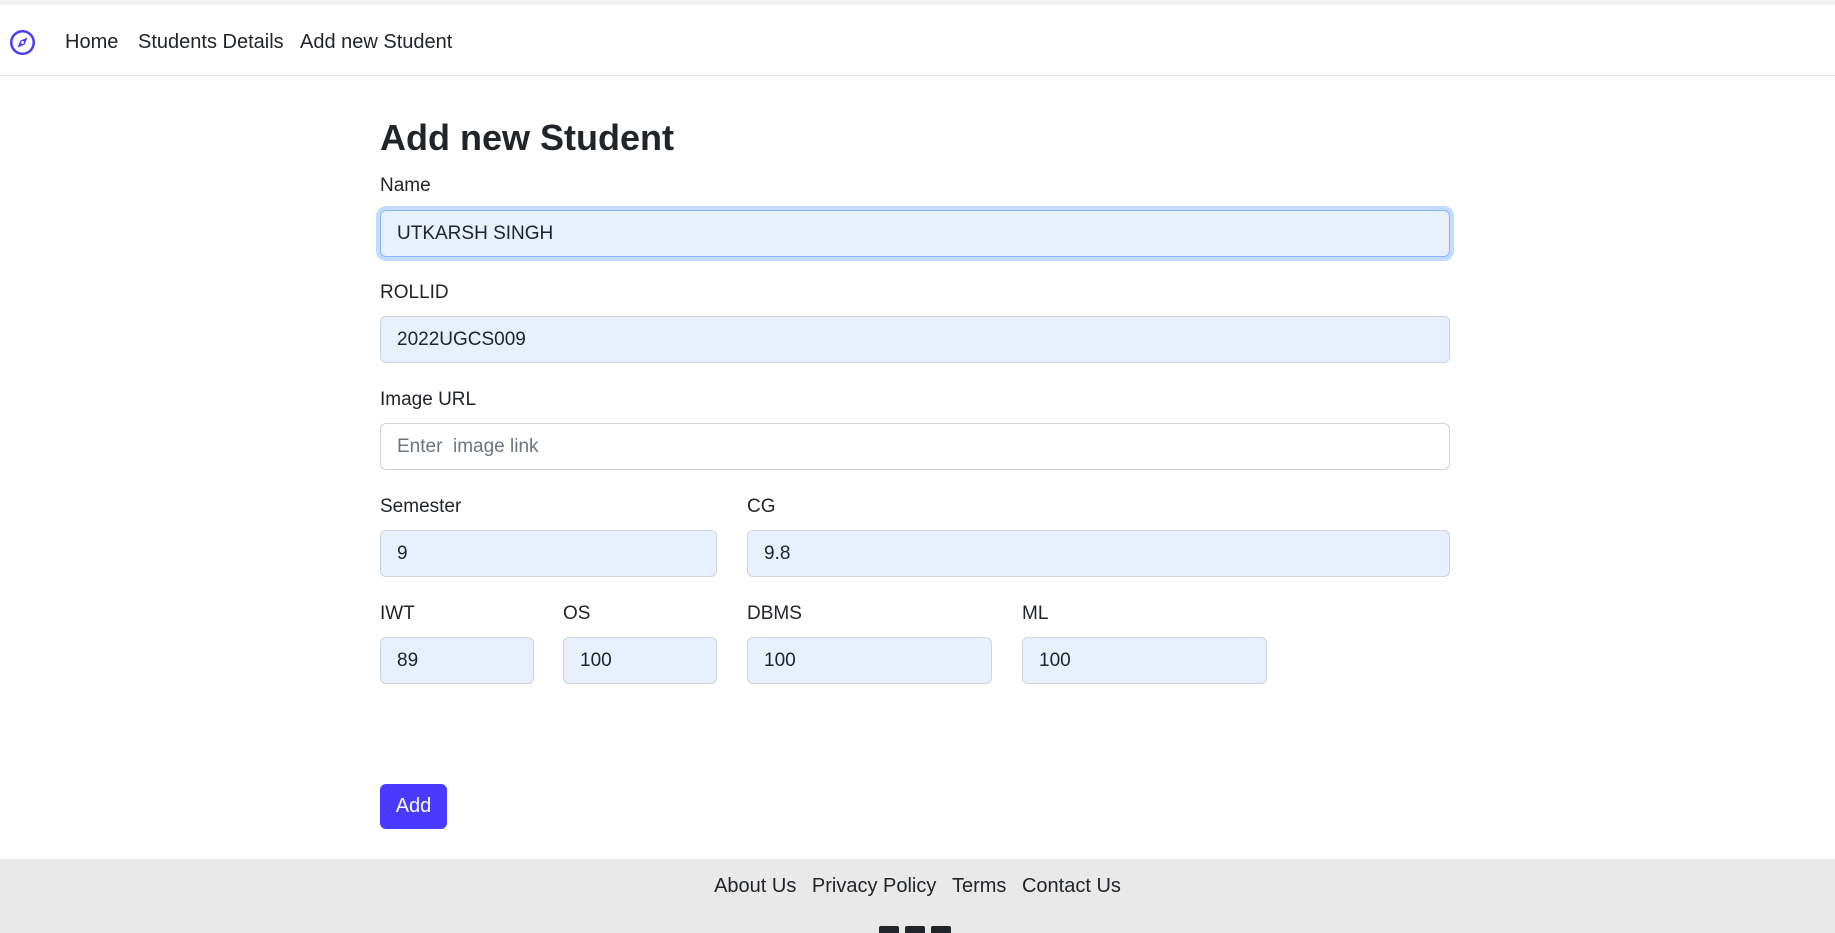  What do you see at coordinates (889, 929) in the screenshot?
I see `facebook-icon` at bounding box center [889, 929].